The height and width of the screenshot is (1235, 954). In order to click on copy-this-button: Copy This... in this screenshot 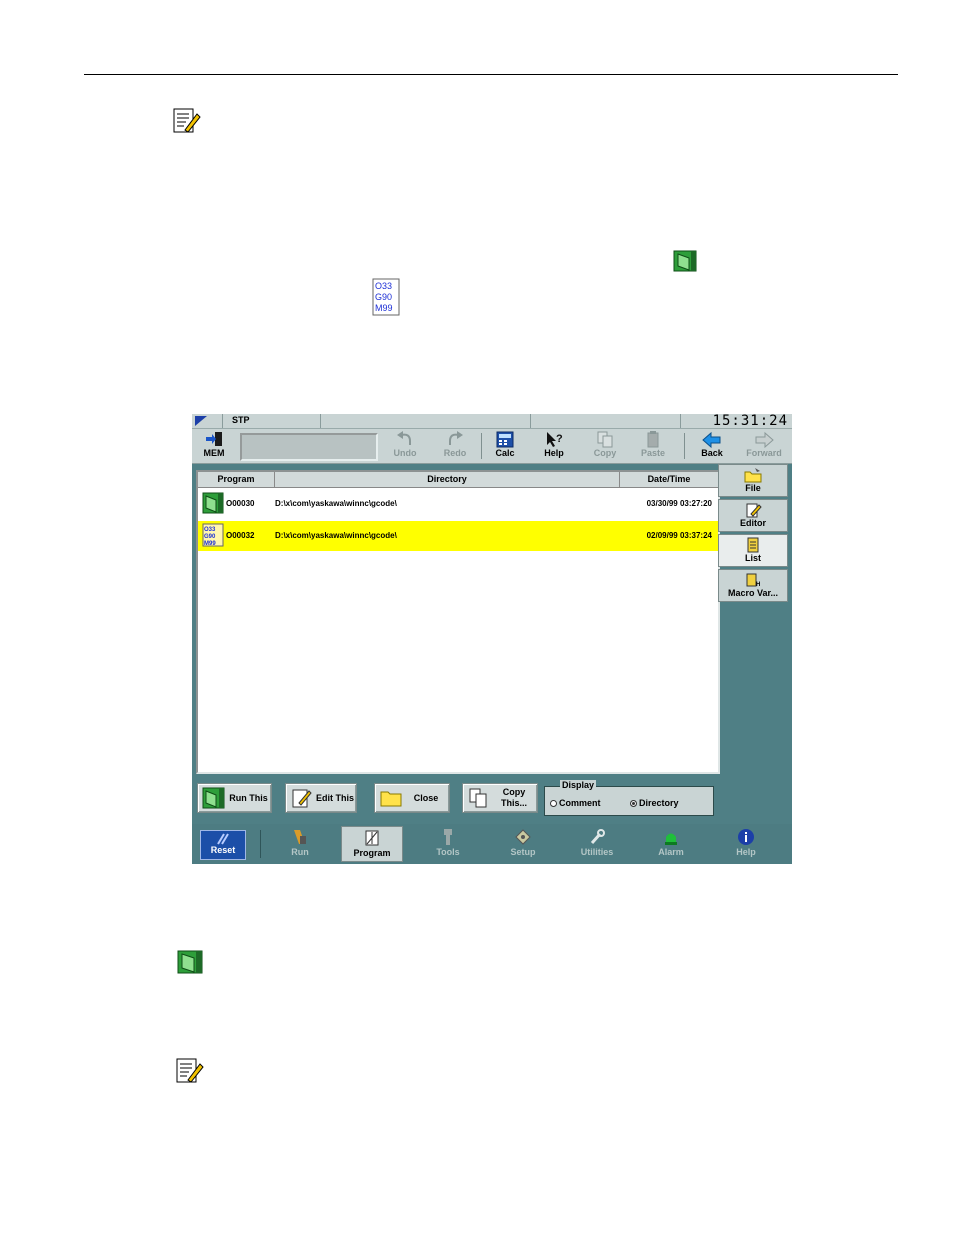, I will do `click(500, 798)`.